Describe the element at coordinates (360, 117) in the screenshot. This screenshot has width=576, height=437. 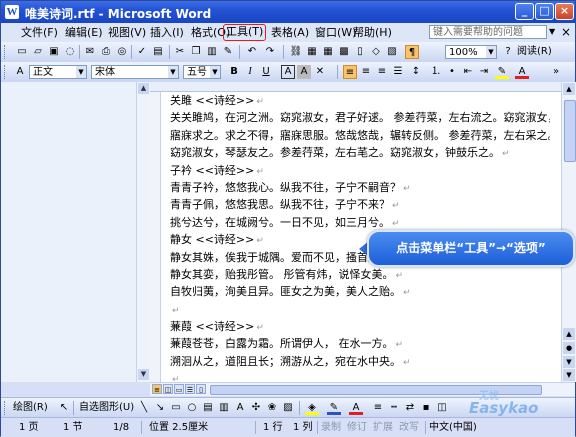
I see `document-line: 关关雎鸠，在河之洲。窈窕淑女，君子好逑。 参差荇菜，左右流之。窈窕淑女，↵` at that location.